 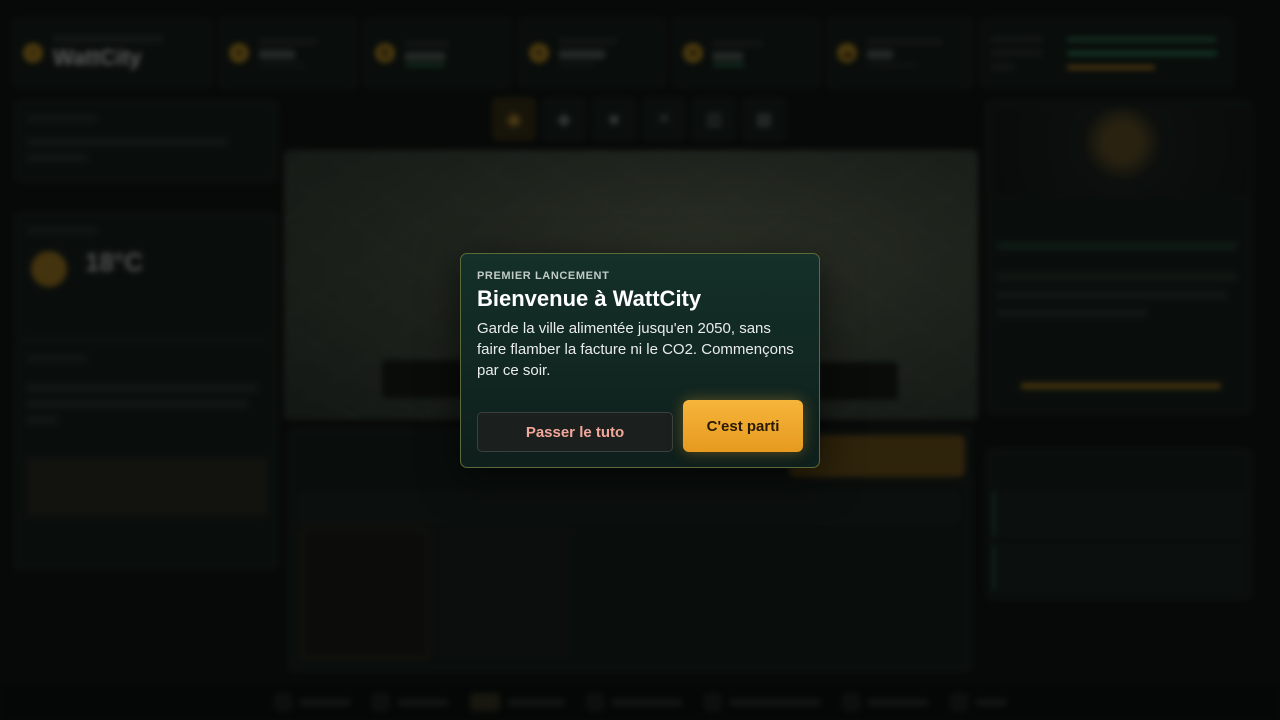 I want to click on skip-tutorial-button: Passer le tuto, so click(x=575, y=432).